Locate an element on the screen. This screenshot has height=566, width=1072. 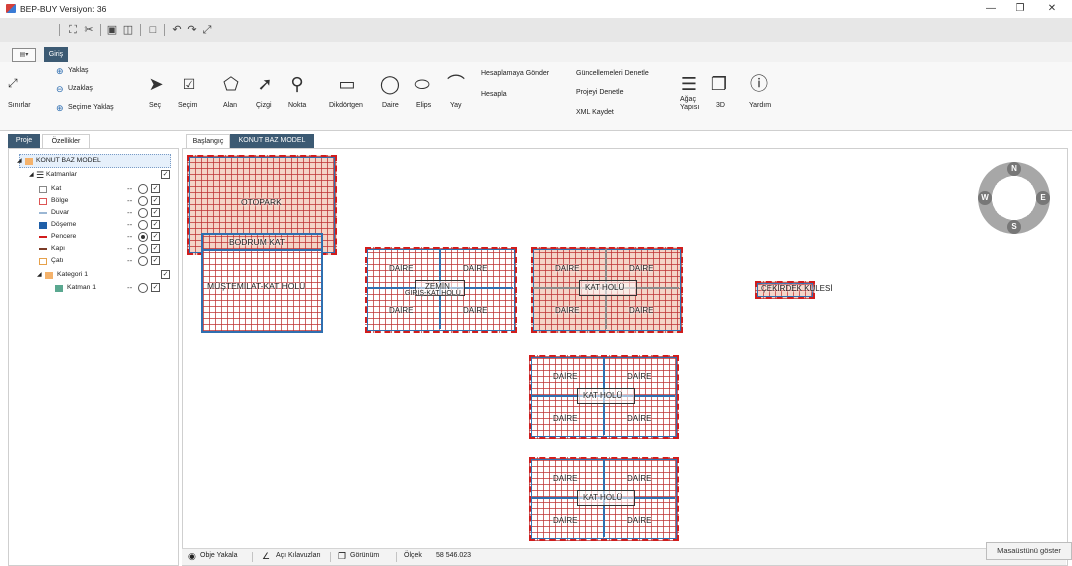
minimize-icon: — is located at coordinates (991, 9).